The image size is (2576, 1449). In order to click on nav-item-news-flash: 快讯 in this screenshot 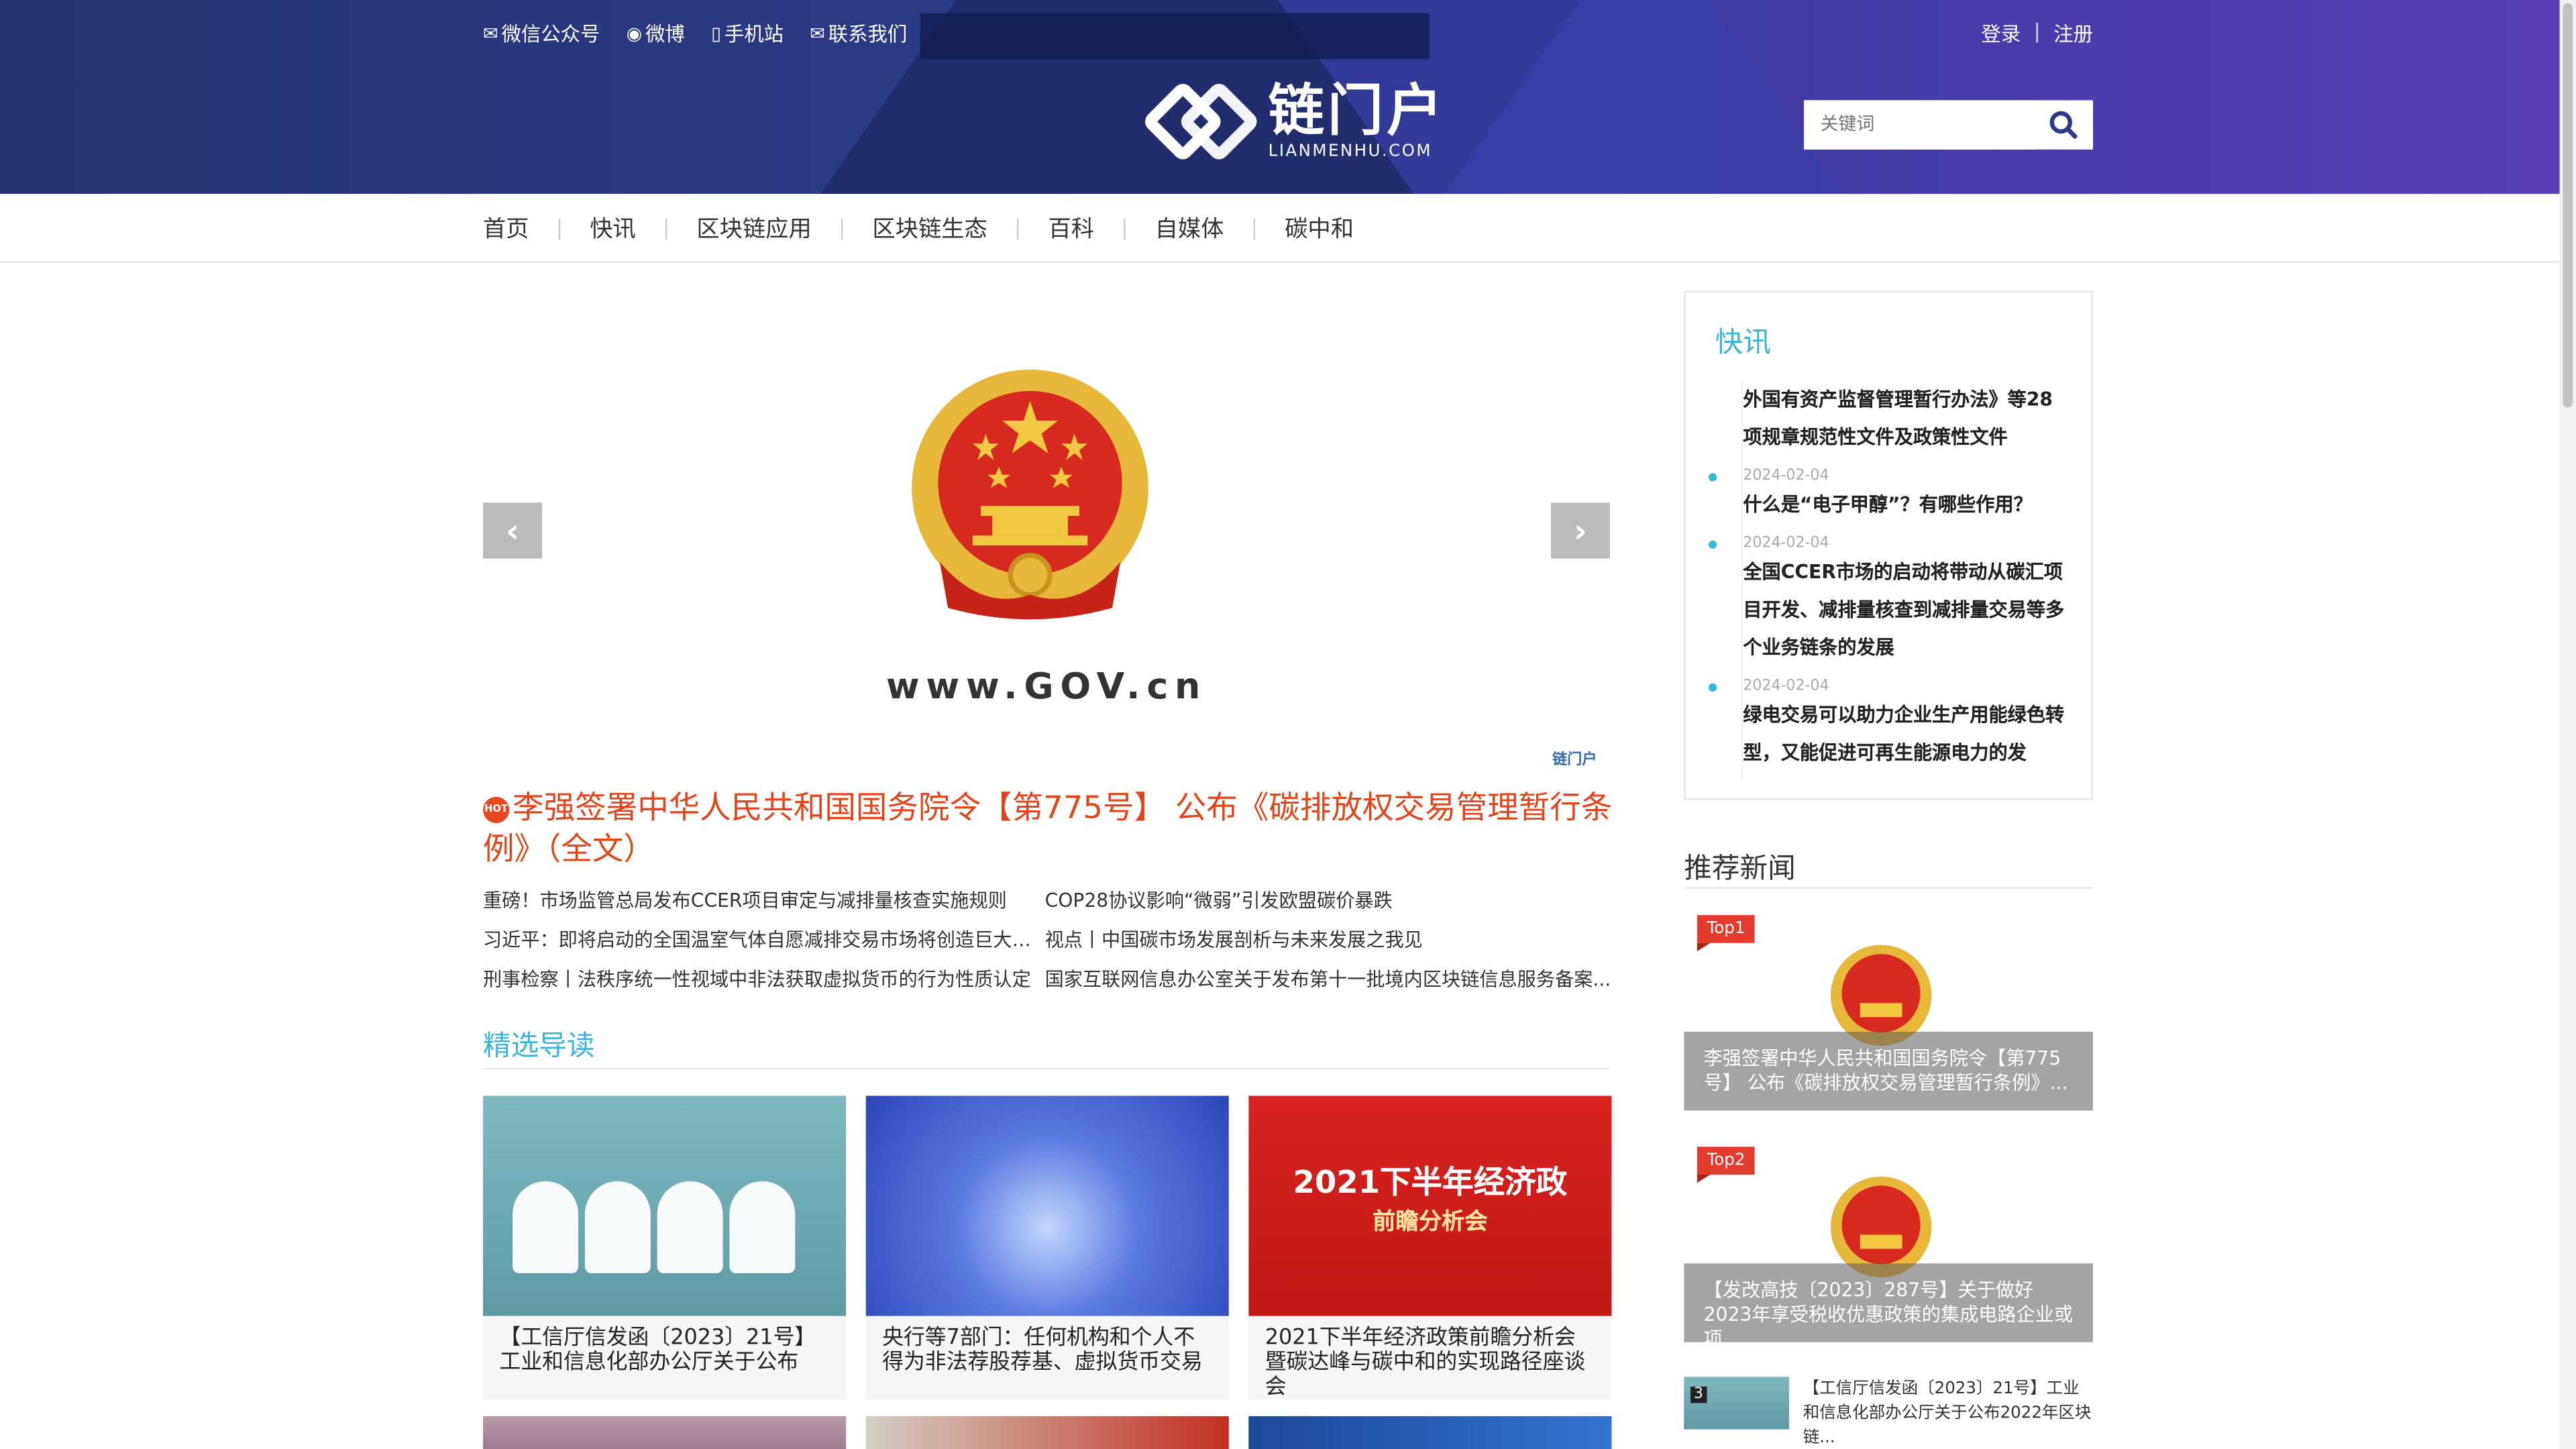, I will do `click(643, 228)`.